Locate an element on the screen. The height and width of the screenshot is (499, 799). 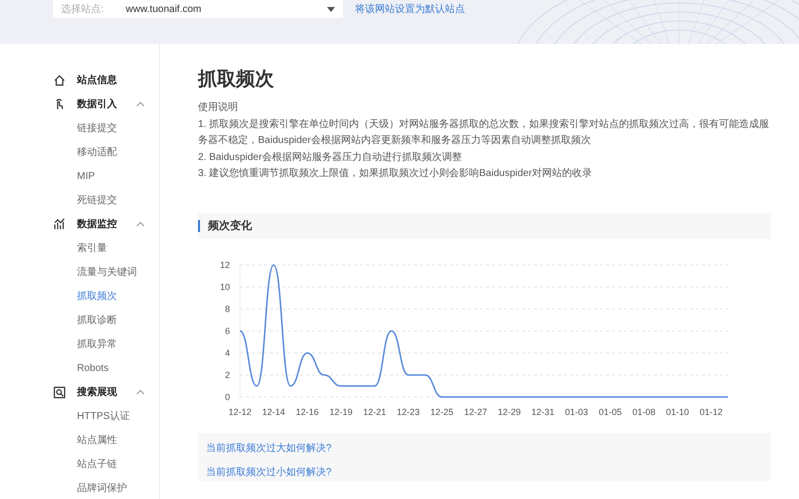
site-select: 选择站点: www.tuonaif.com is located at coordinates (198, 9).